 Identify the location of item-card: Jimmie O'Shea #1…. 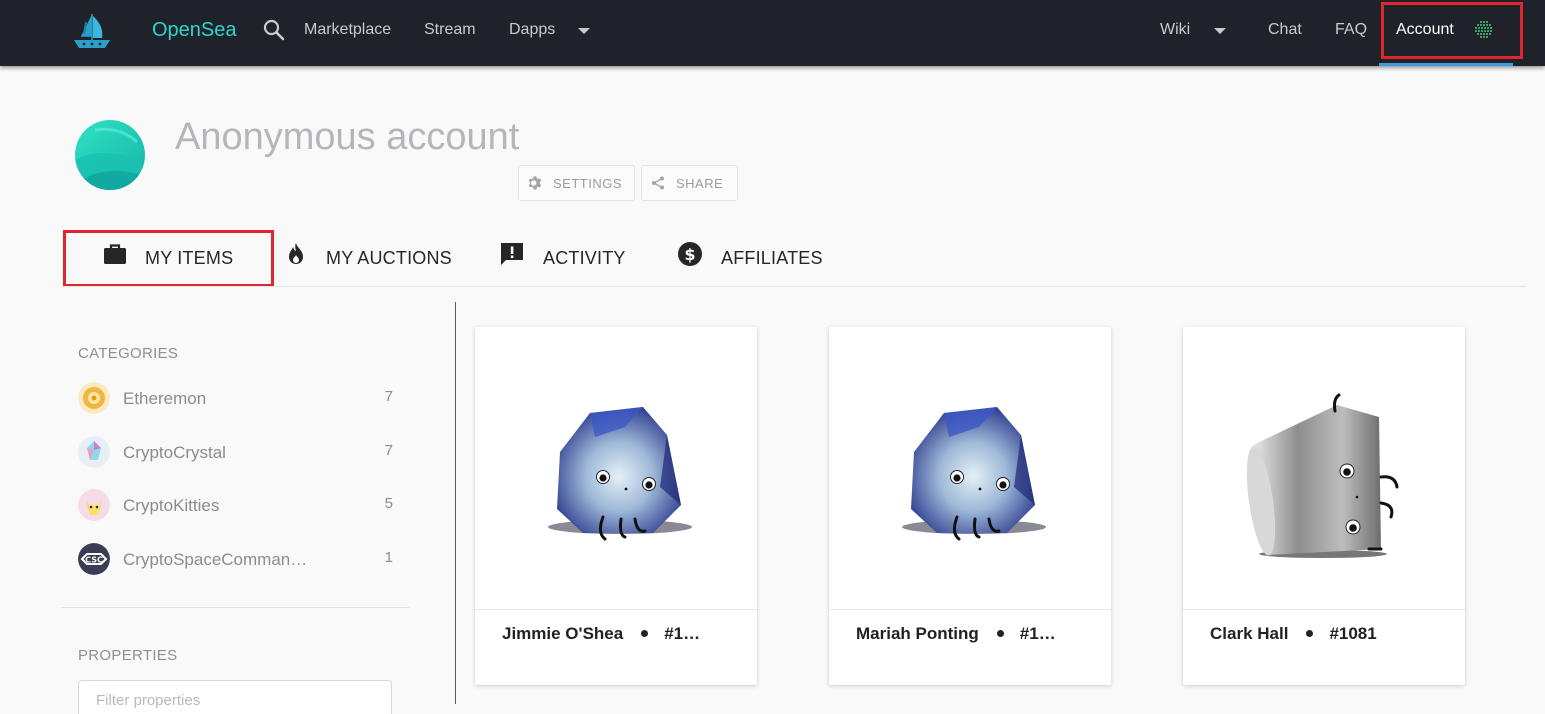
(616, 506).